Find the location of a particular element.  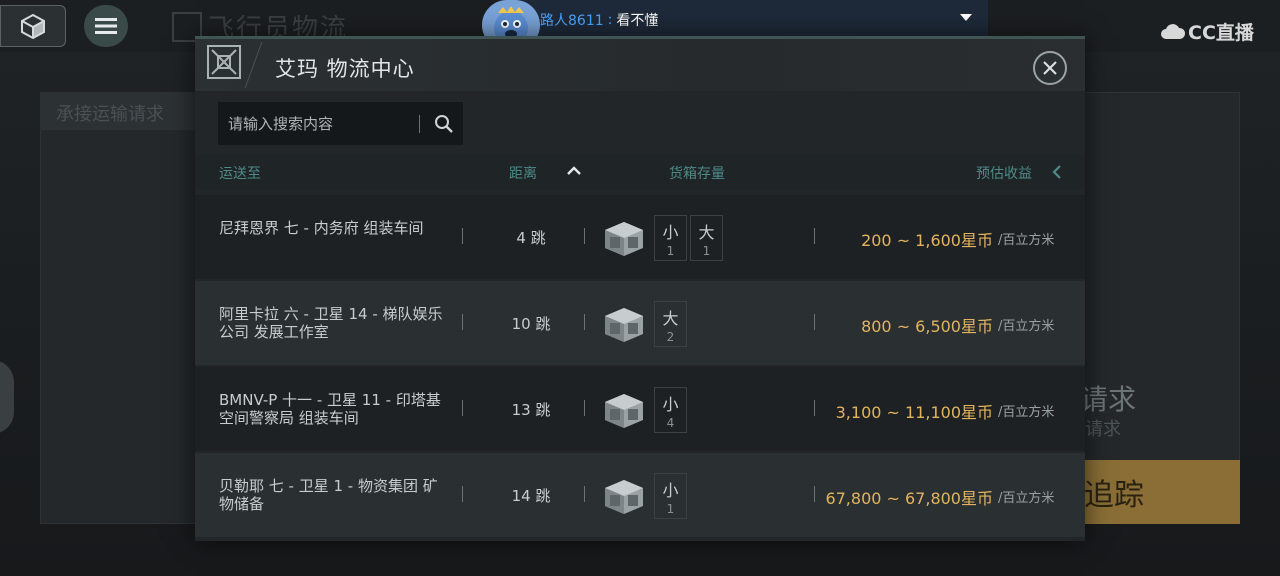

chat-username: 路人8611 is located at coordinates (572, 21).